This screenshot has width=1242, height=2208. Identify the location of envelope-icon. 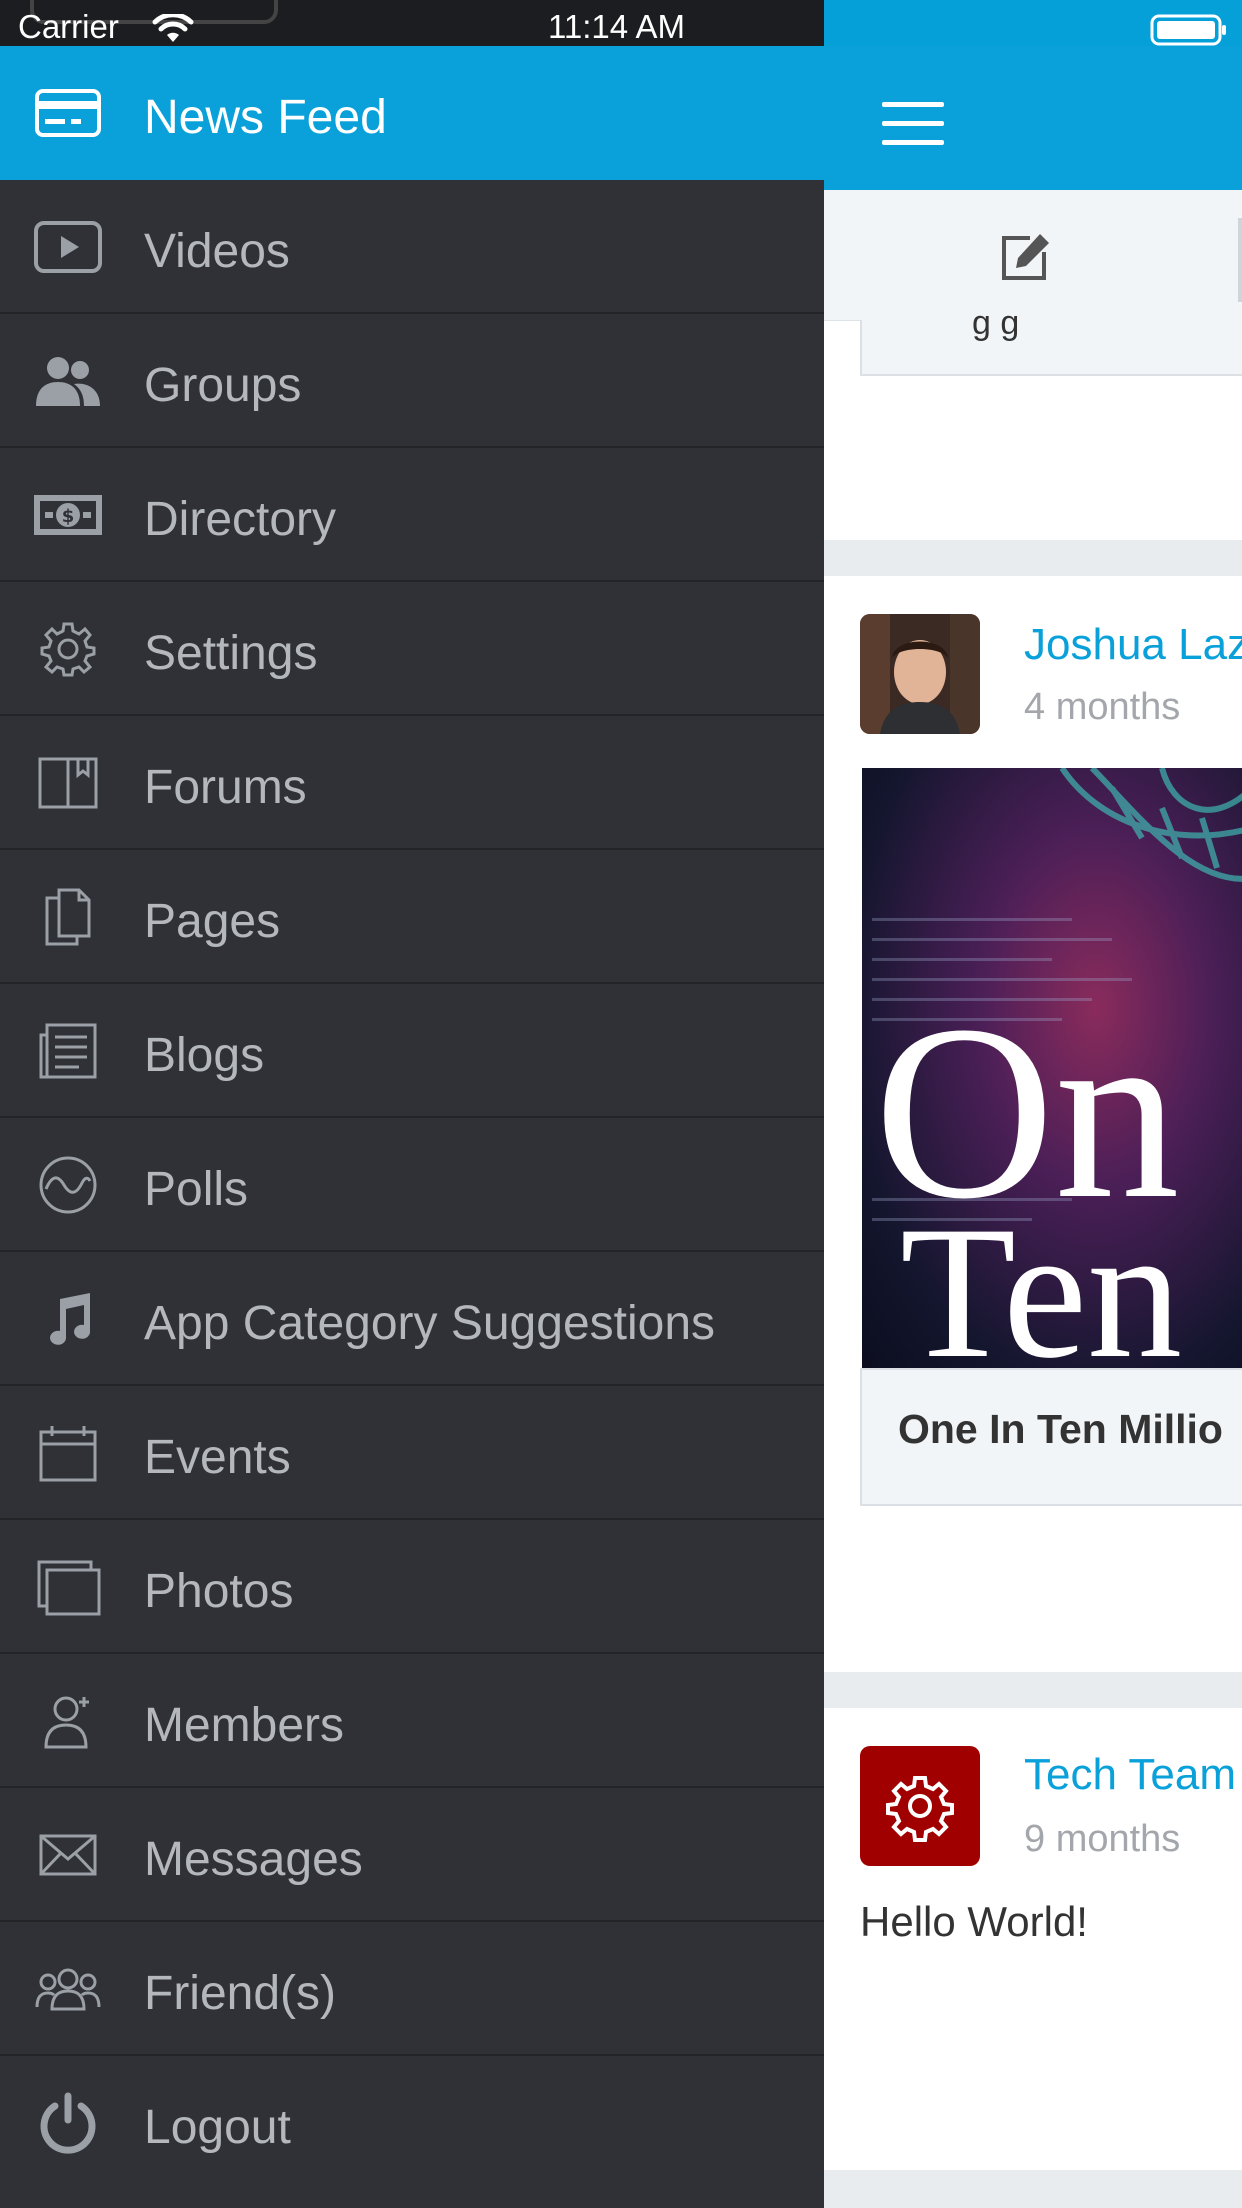
(68, 1855).